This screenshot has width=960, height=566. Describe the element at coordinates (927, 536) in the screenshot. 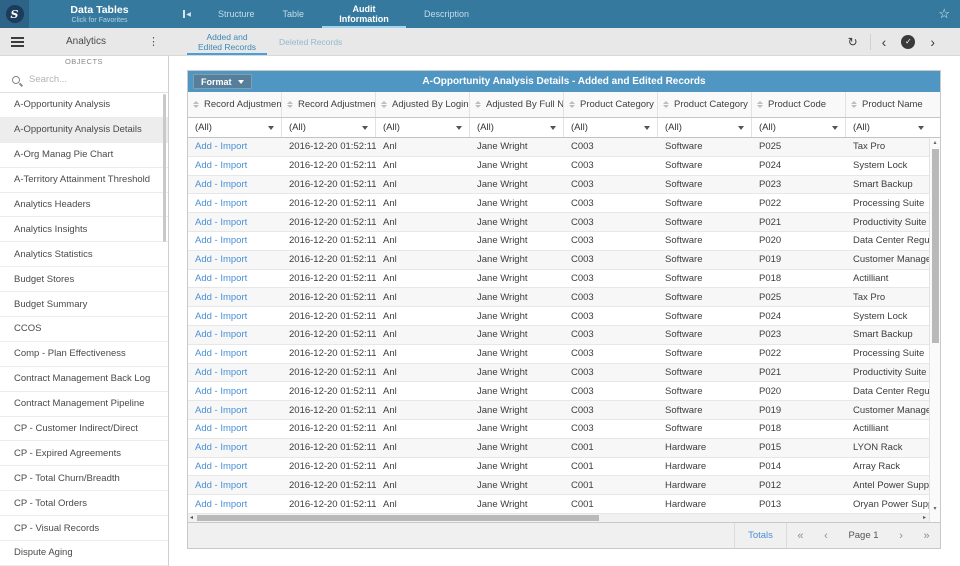

I see `last-page-icon: »` at that location.